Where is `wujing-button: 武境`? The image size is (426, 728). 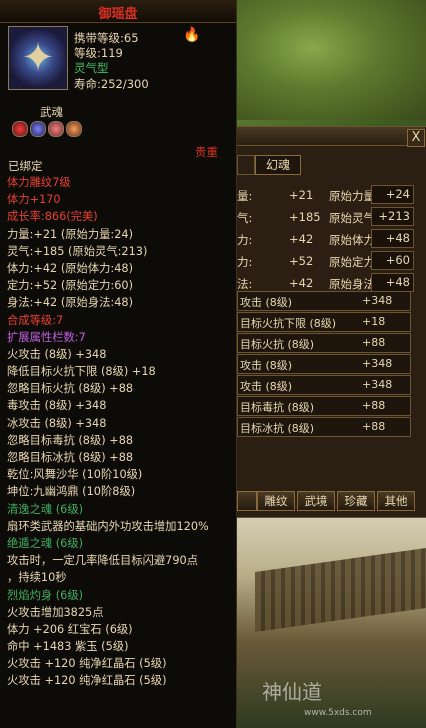
wujing-button: 武境 is located at coordinates (316, 501).